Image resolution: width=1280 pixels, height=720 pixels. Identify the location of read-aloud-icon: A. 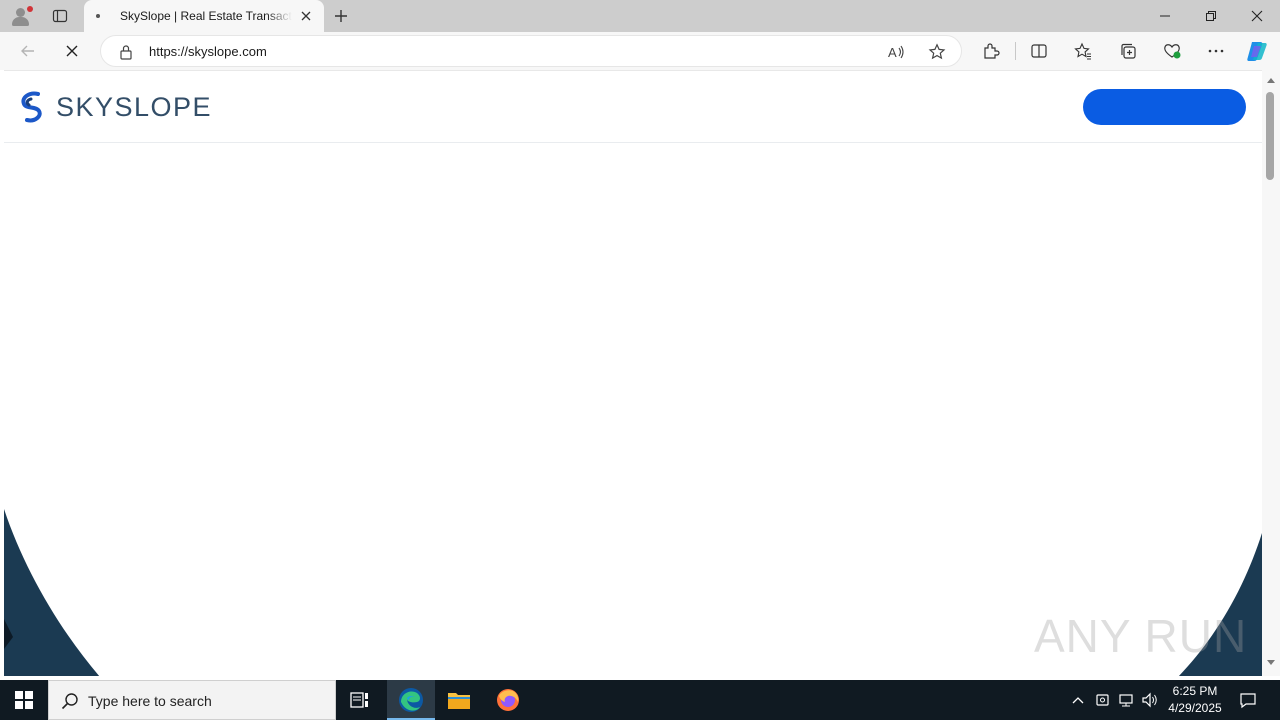
(897, 52).